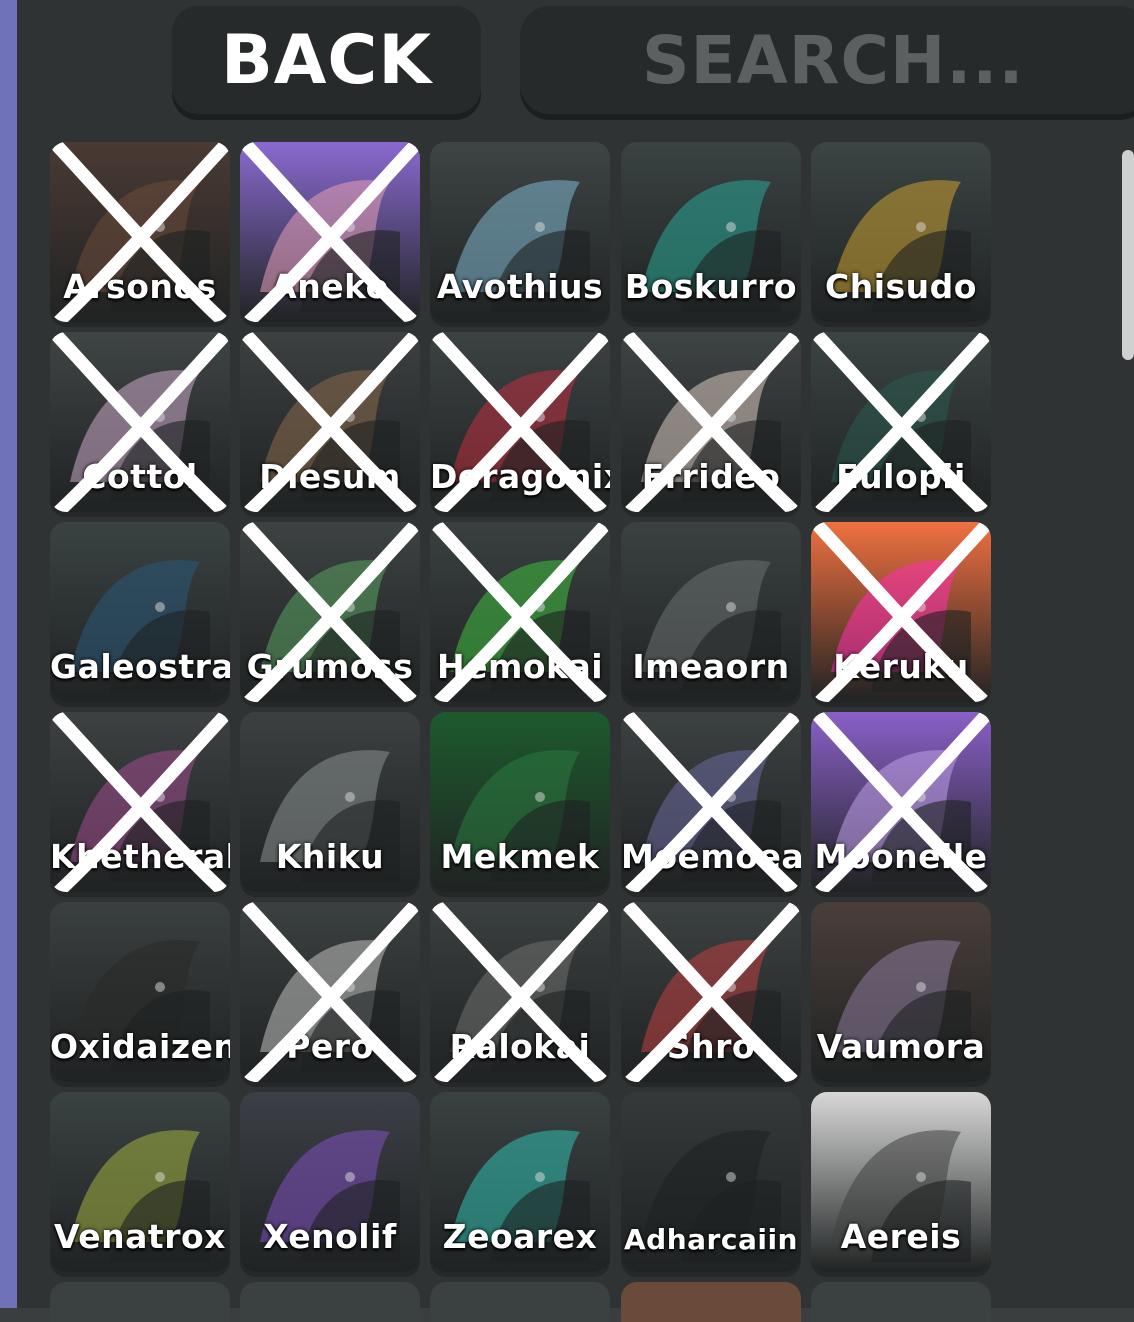 This screenshot has height=1322, width=1134. What do you see at coordinates (901, 612) in the screenshot?
I see `creature-tile-keruku: Keruku` at bounding box center [901, 612].